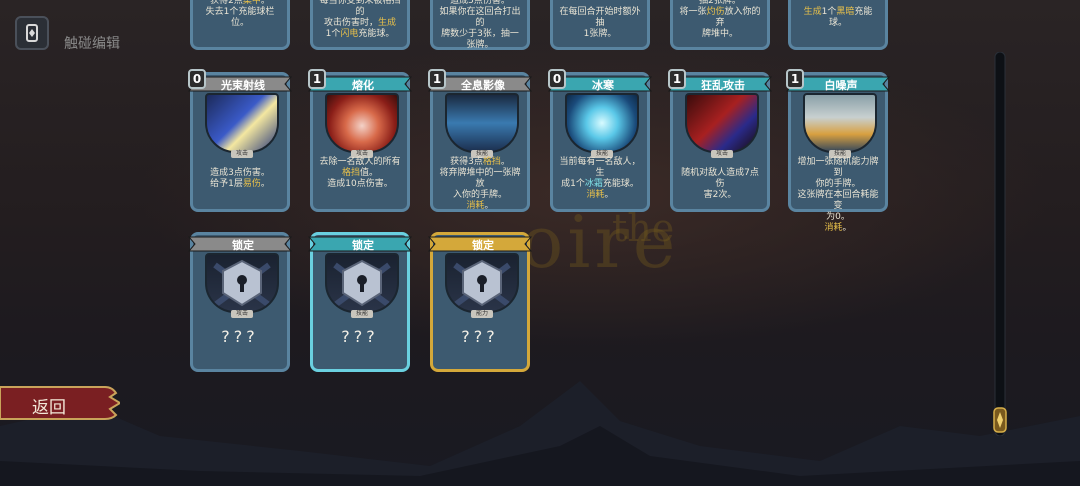 This screenshot has height=486, width=1080. I want to click on card-partial: 获得2点集中。 失去1个充能球栏位。, so click(240, 25).